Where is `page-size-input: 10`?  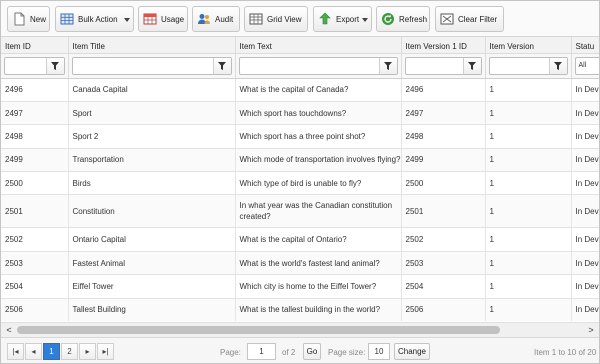 page-size-input: 10 is located at coordinates (379, 351).